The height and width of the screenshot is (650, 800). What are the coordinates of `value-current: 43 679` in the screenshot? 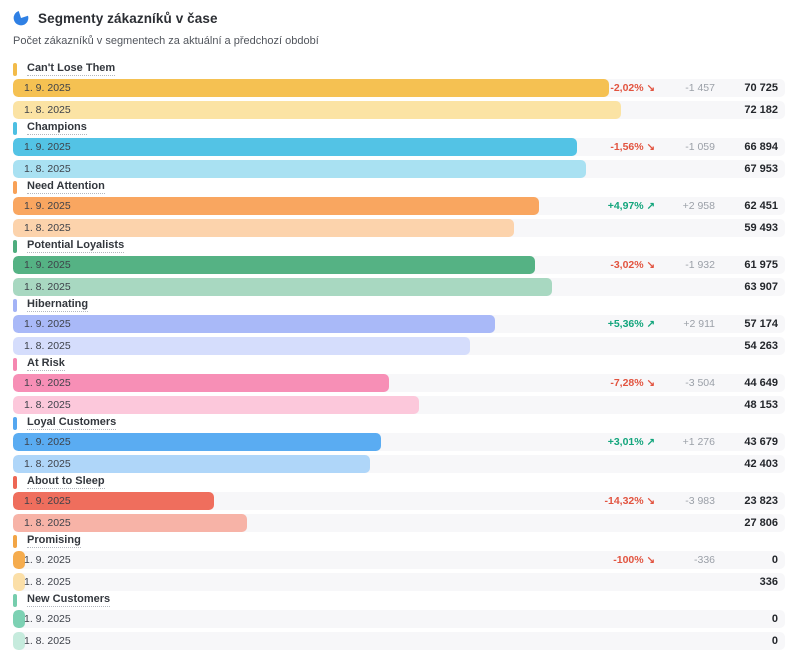 It's located at (761, 442).